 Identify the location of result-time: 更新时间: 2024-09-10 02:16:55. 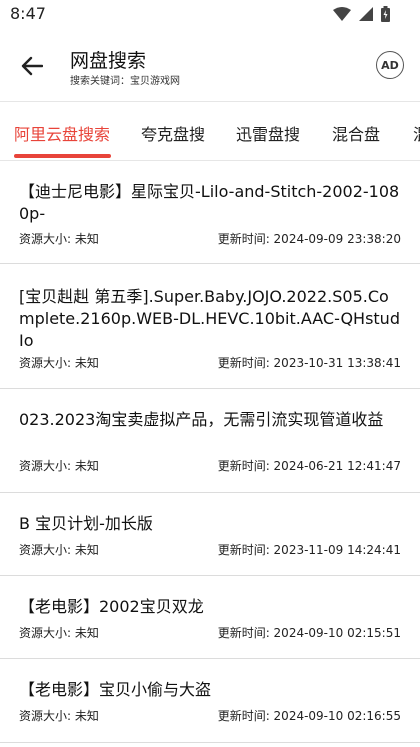
(309, 716).